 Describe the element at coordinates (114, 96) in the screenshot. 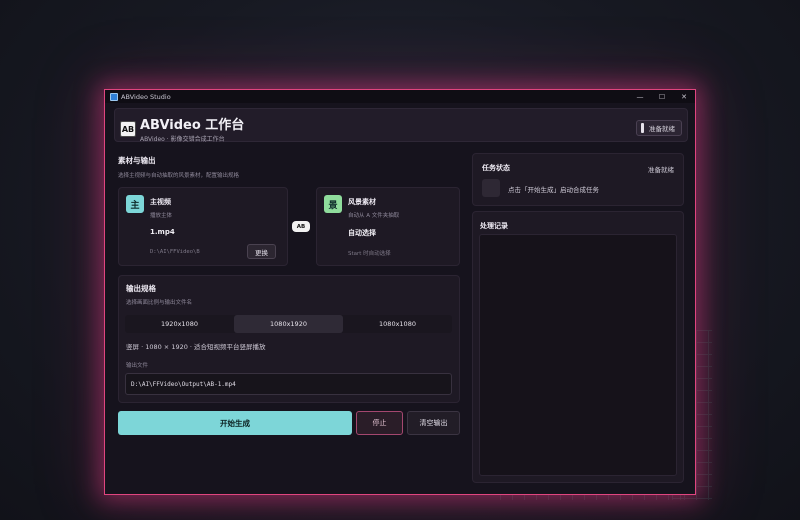

I see `app-icon` at that location.